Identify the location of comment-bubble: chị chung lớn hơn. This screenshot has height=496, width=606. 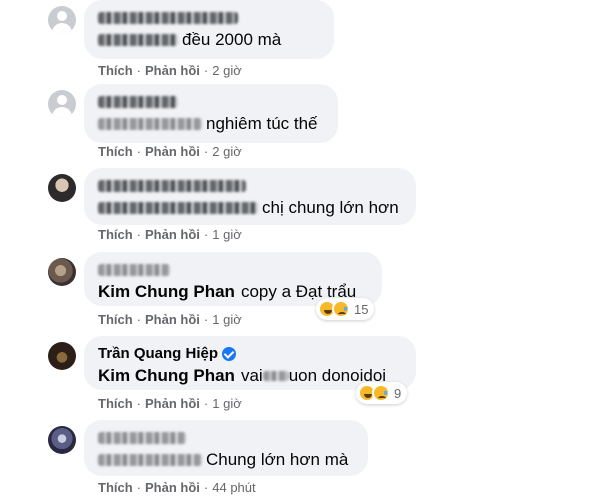
(250, 196).